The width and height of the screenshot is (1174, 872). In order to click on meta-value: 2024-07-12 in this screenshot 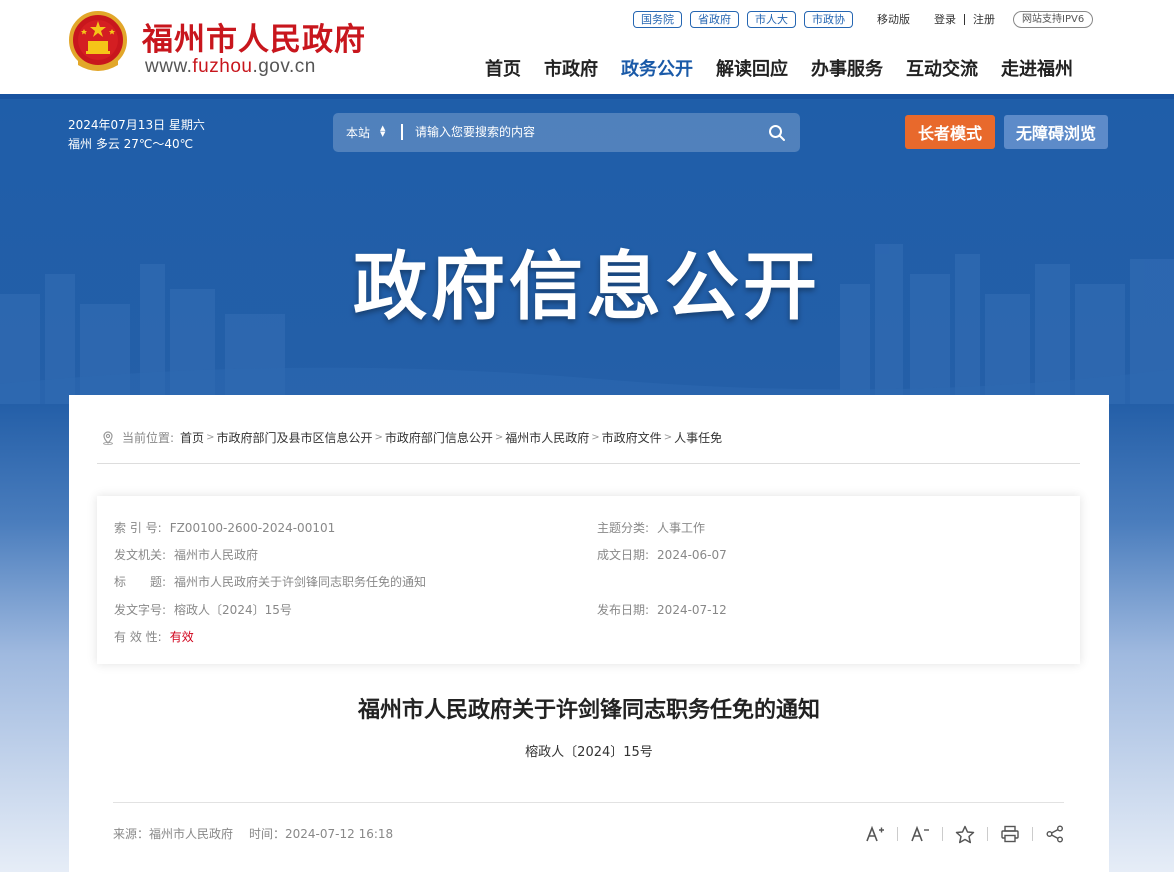, I will do `click(692, 610)`.